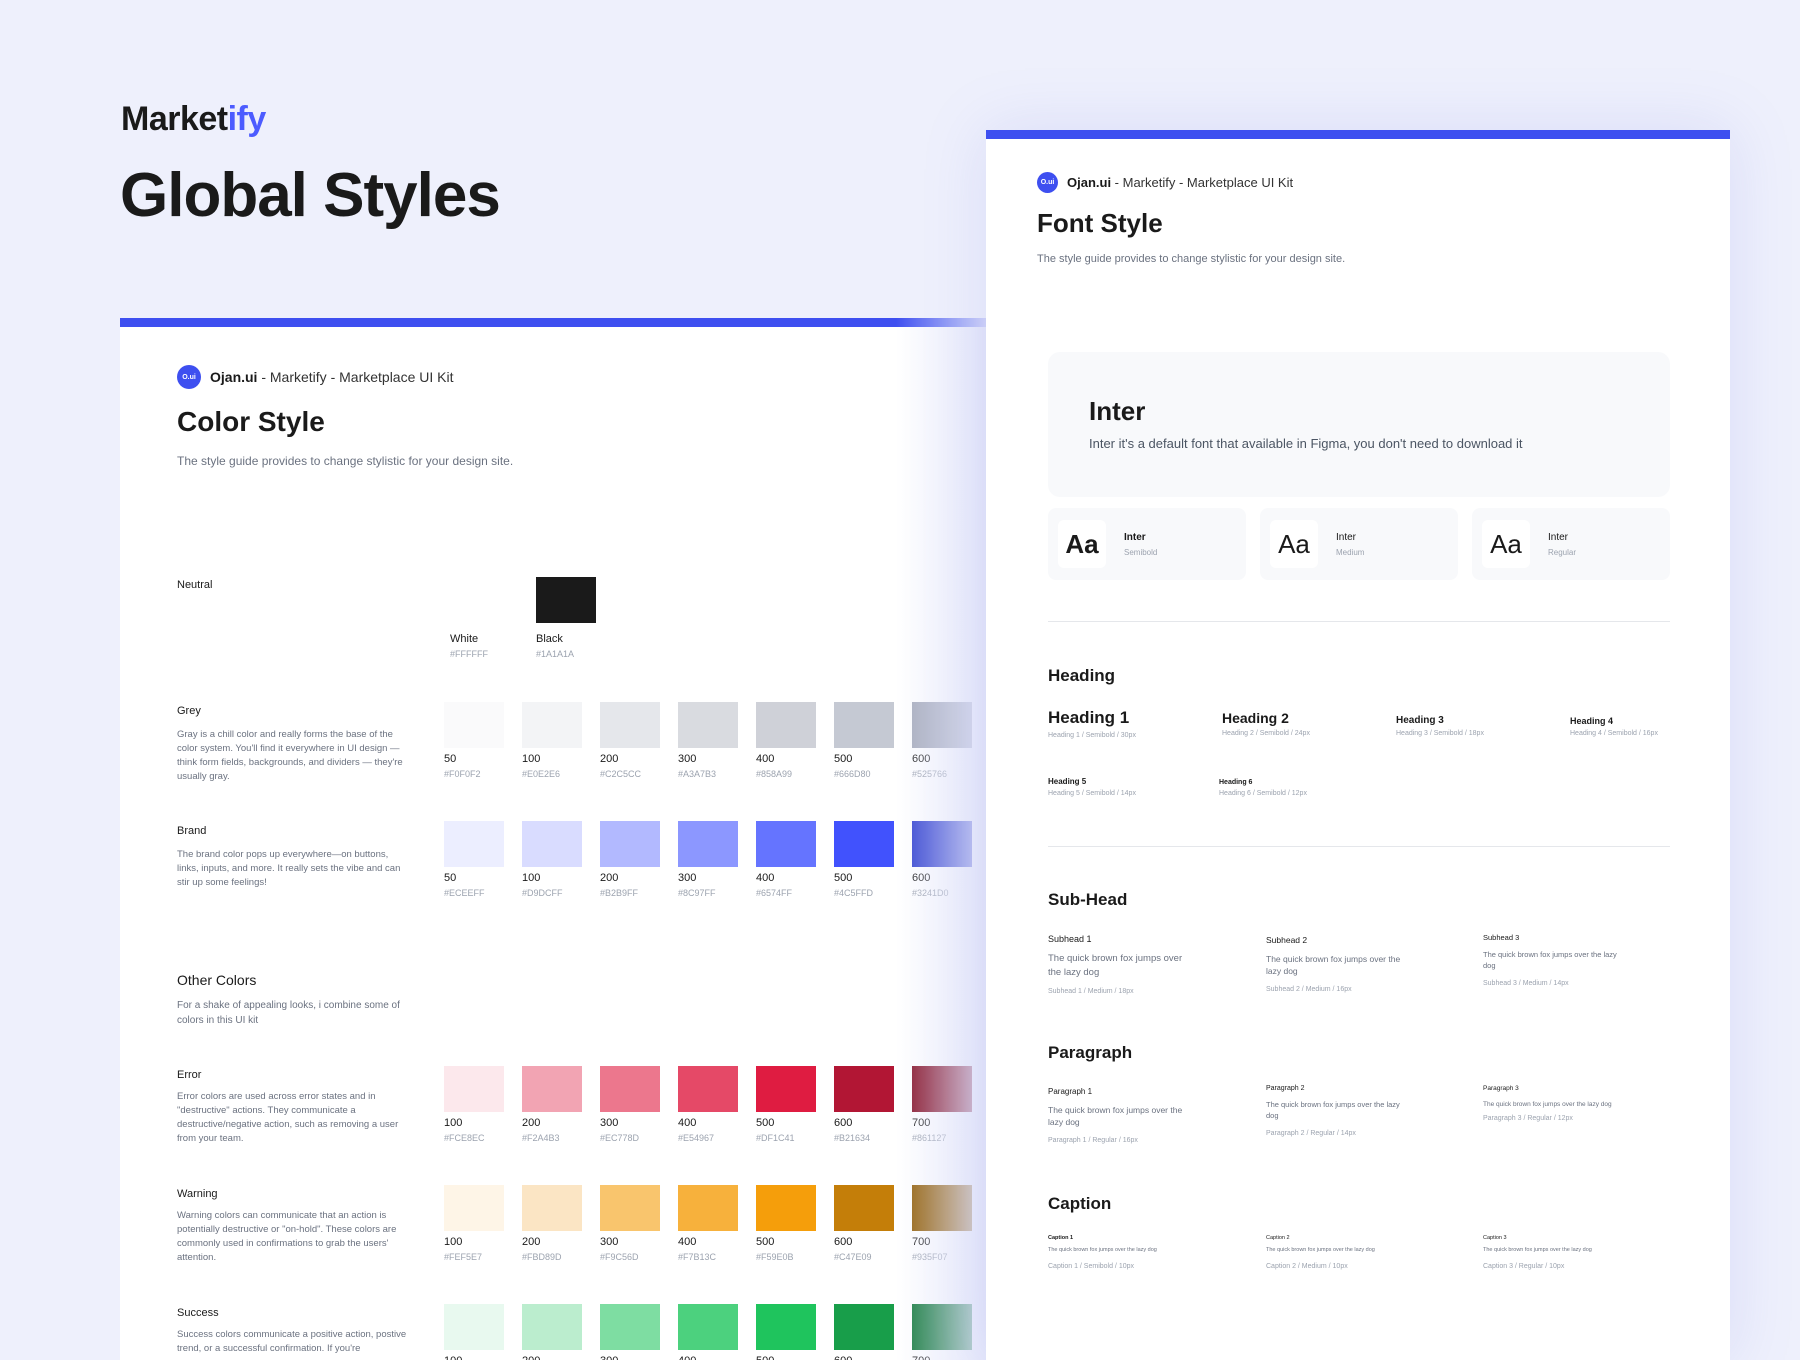 This screenshot has width=1800, height=1360. What do you see at coordinates (619, 893) in the screenshot?
I see `swatch-hex: #B2B9FF` at bounding box center [619, 893].